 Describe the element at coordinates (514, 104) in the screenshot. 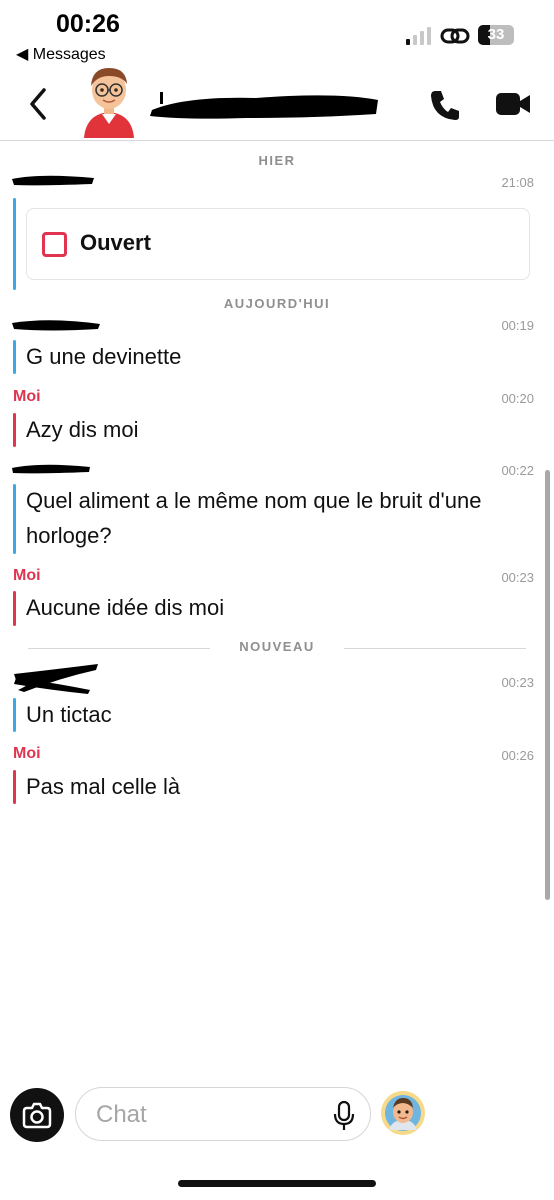

I see `video-camera-icon` at that location.